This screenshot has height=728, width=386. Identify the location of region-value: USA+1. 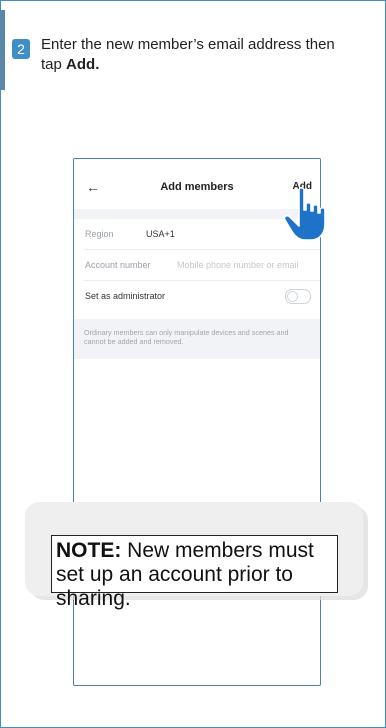
(160, 234).